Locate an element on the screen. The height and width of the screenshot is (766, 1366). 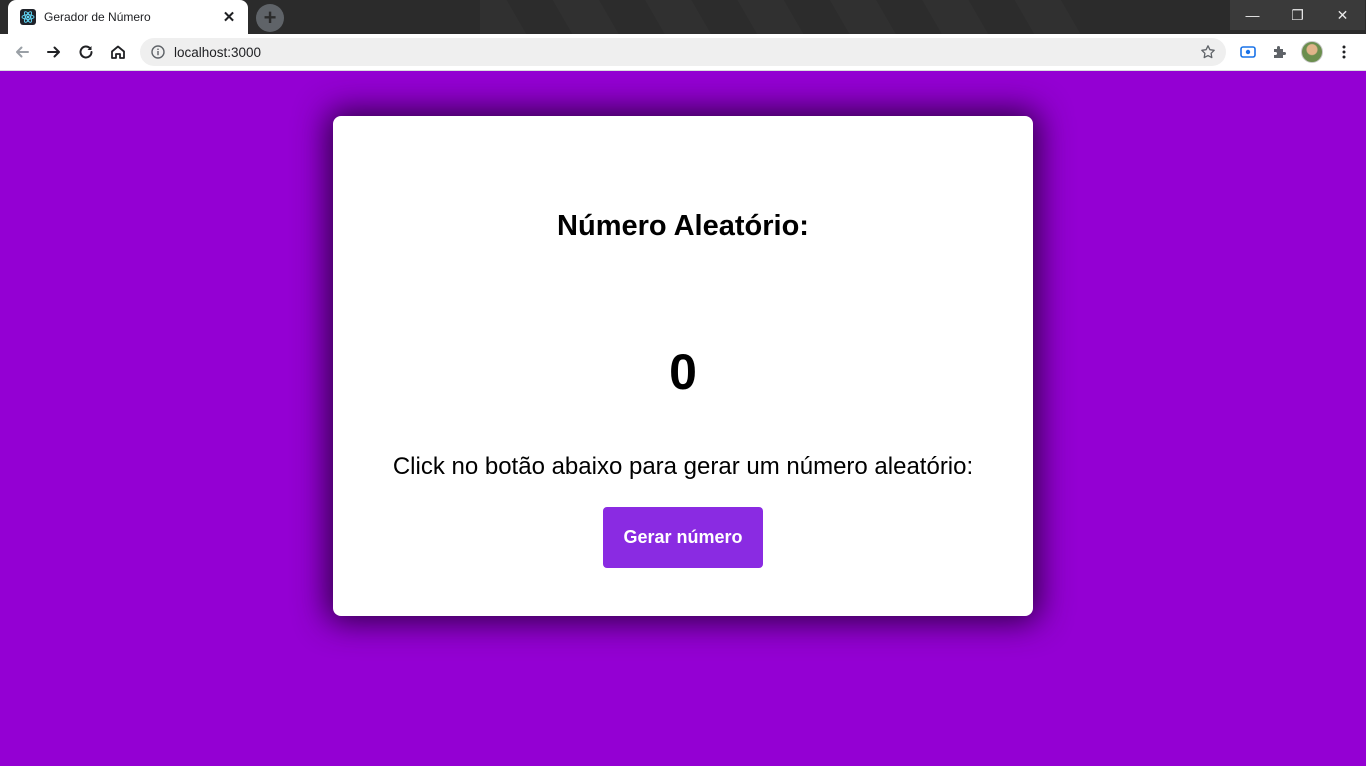
restore-icon: ❐ is located at coordinates (1297, 14).